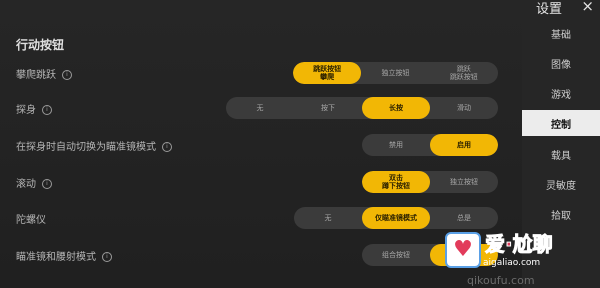 The image size is (600, 288). What do you see at coordinates (464, 108) in the screenshot?
I see `option-swipe: 滑动` at bounding box center [464, 108].